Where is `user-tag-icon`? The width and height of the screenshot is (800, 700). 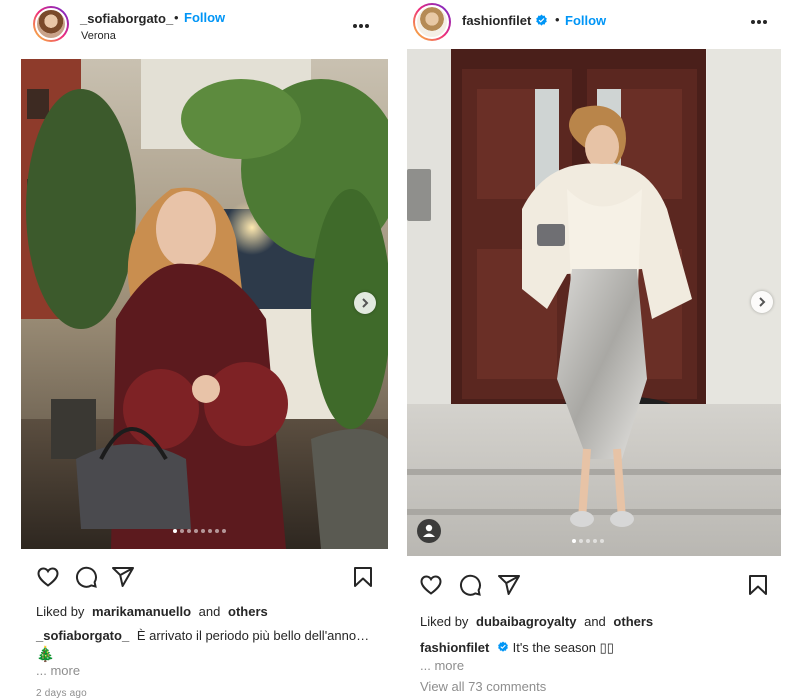
user-tag-icon is located at coordinates (429, 530).